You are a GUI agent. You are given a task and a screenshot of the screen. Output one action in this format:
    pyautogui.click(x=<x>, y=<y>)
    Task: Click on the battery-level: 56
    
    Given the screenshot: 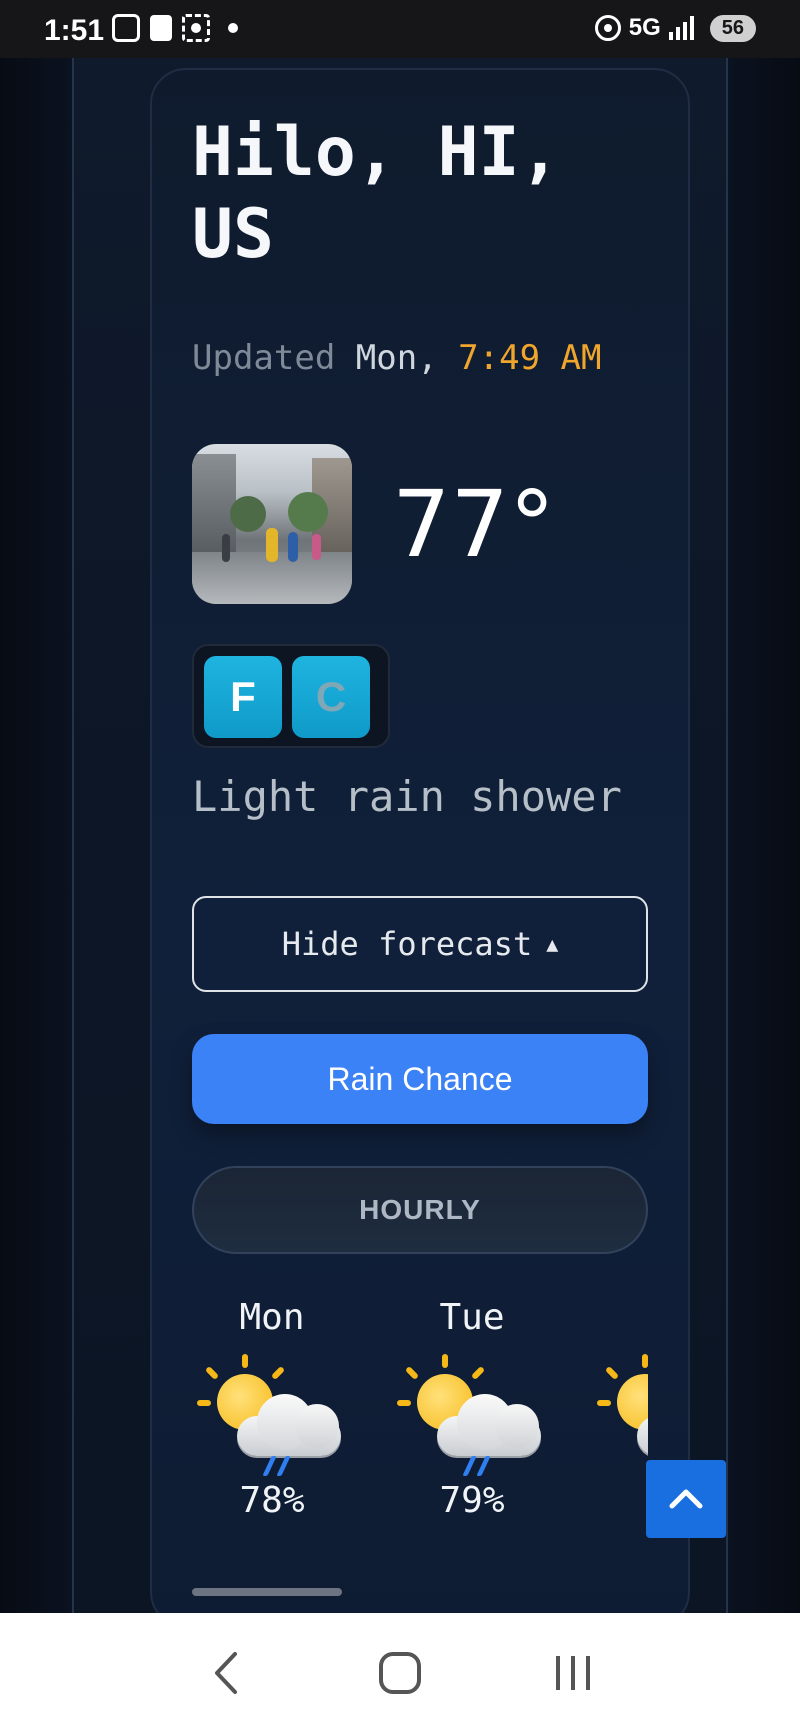 What is the action you would take?
    pyautogui.click(x=732, y=28)
    